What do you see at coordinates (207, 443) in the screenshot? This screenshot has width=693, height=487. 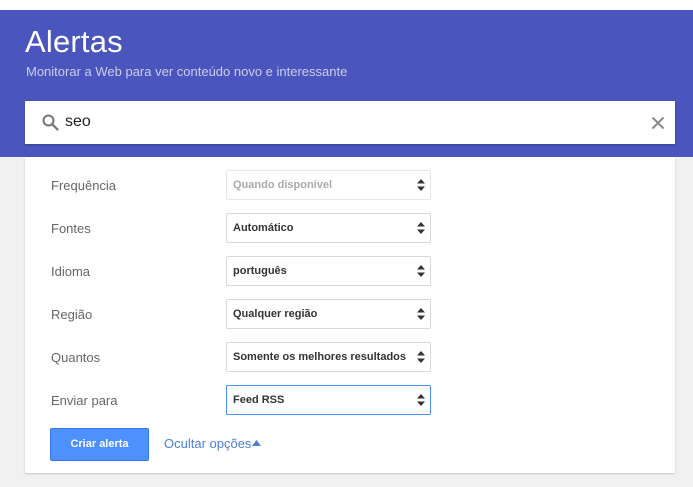 I see `hide-options-link: Ocultar opções` at bounding box center [207, 443].